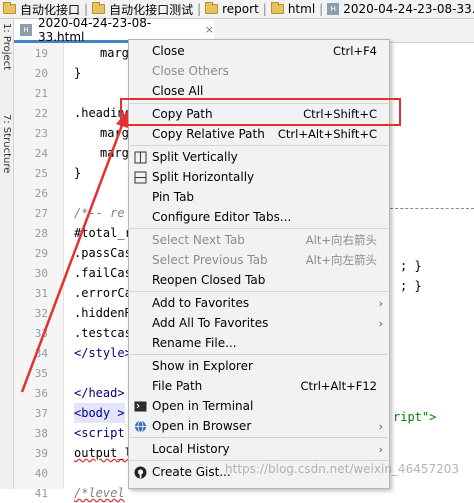 Image resolution: width=474 pixels, height=503 pixels. Describe the element at coordinates (342, 469) in the screenshot. I see `watermark: https://blog.csdn.net/weixin_46457203` at that location.